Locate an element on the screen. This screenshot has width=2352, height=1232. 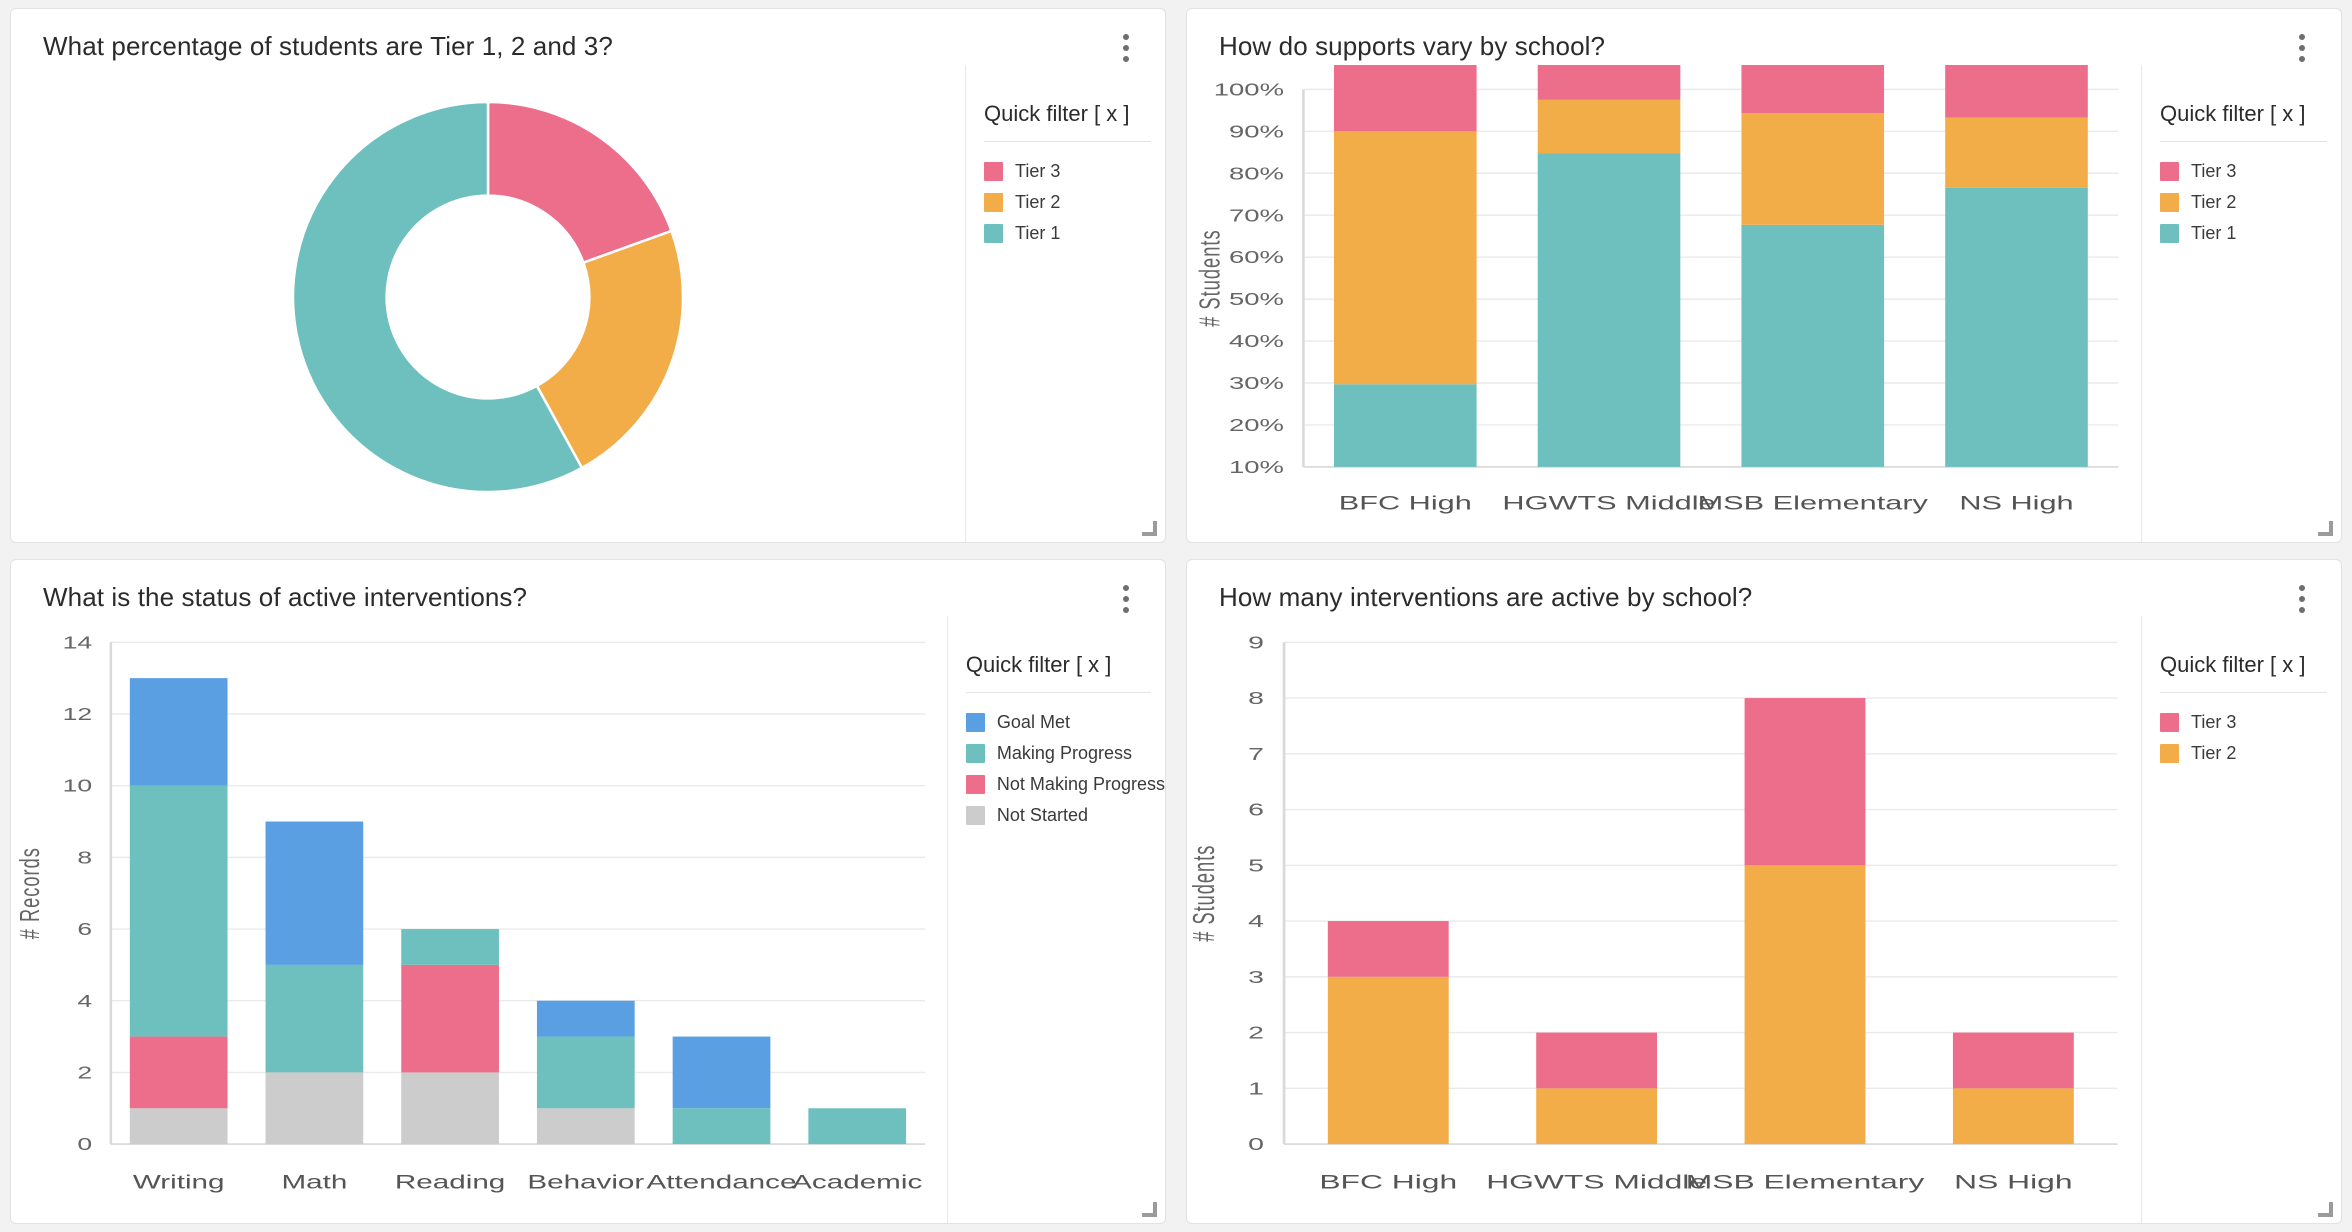
y-axis-tick-label: 8 is located at coordinates (1256, 698).